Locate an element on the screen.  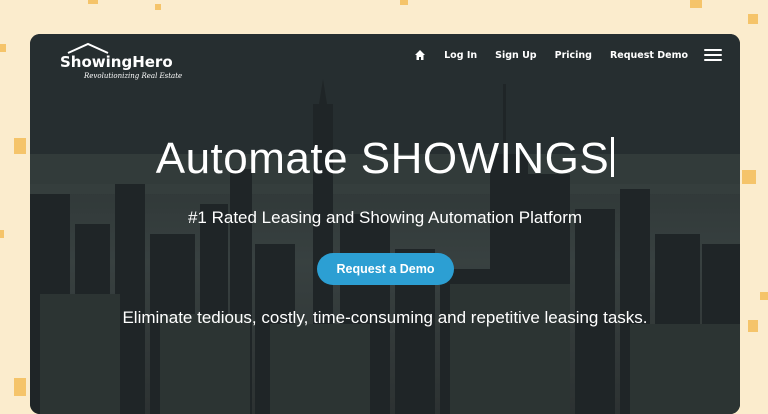
brand-name: ShowingHero is located at coordinates (116, 62).